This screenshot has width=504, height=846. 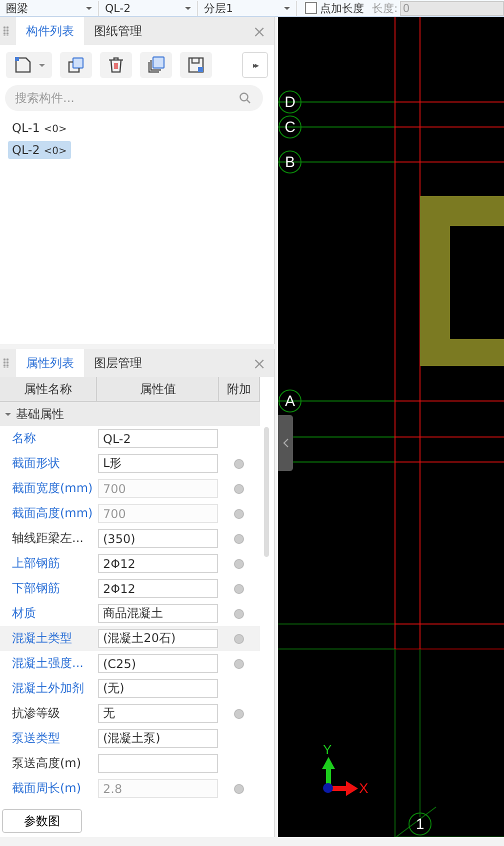 I want to click on new-file-icon, so click(x=23, y=65).